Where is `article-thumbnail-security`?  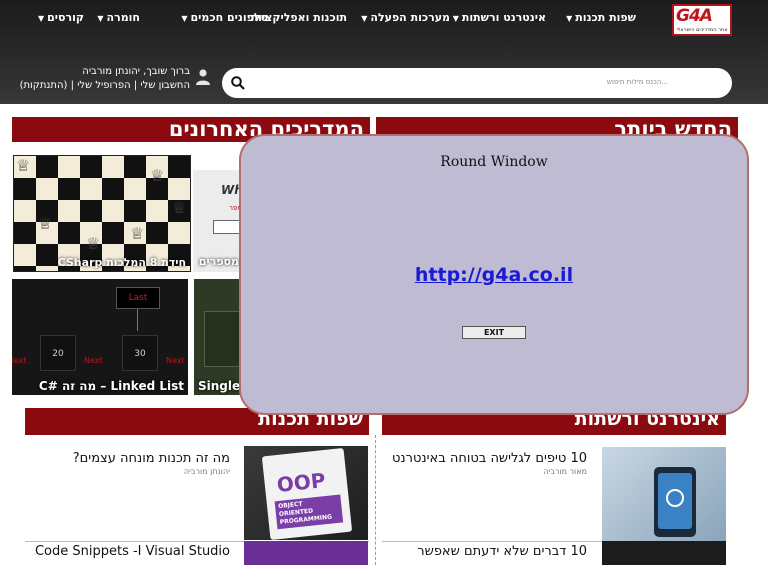 article-thumbnail-security is located at coordinates (664, 494).